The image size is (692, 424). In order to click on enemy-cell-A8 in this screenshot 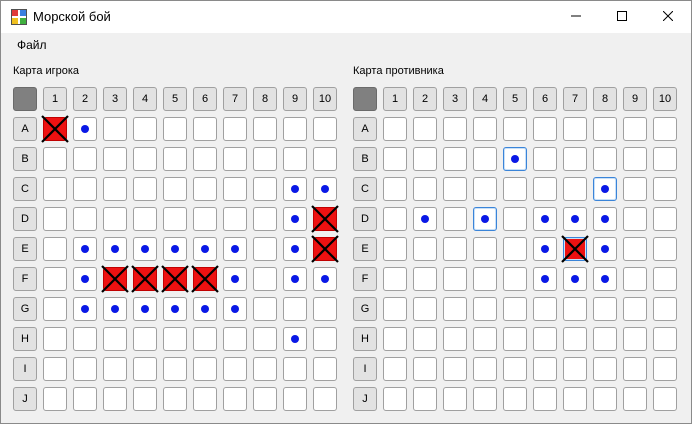, I will do `click(605, 129)`.